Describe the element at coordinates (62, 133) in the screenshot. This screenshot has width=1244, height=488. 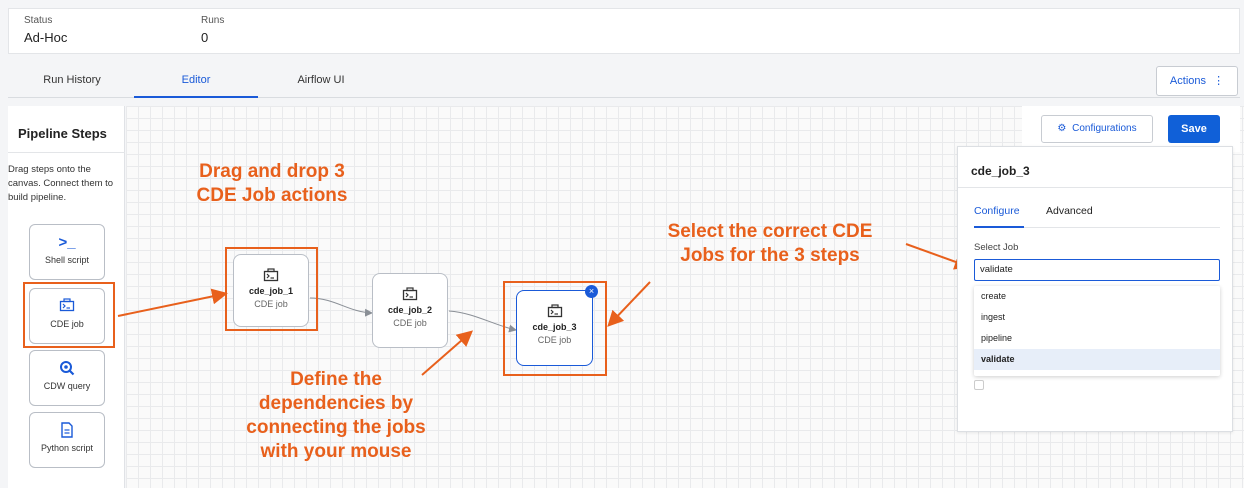
I see `sidebar-title: Pipeline Steps` at that location.